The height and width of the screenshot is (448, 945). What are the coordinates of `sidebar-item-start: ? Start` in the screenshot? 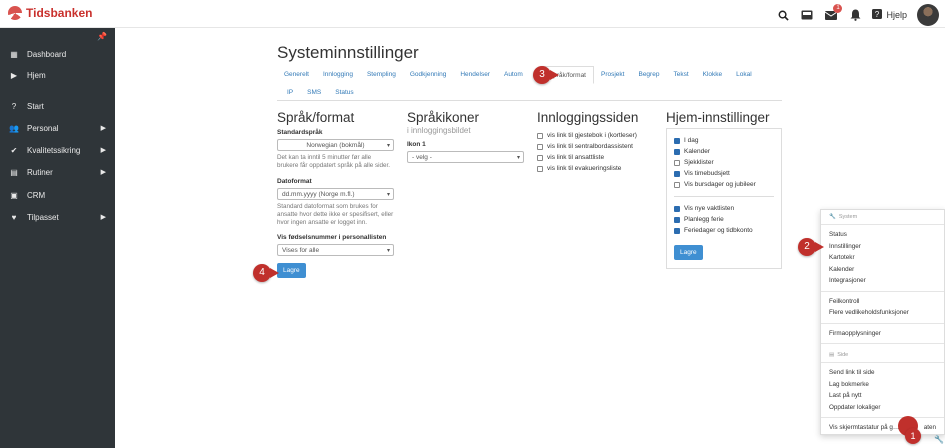 It's located at (57, 106).